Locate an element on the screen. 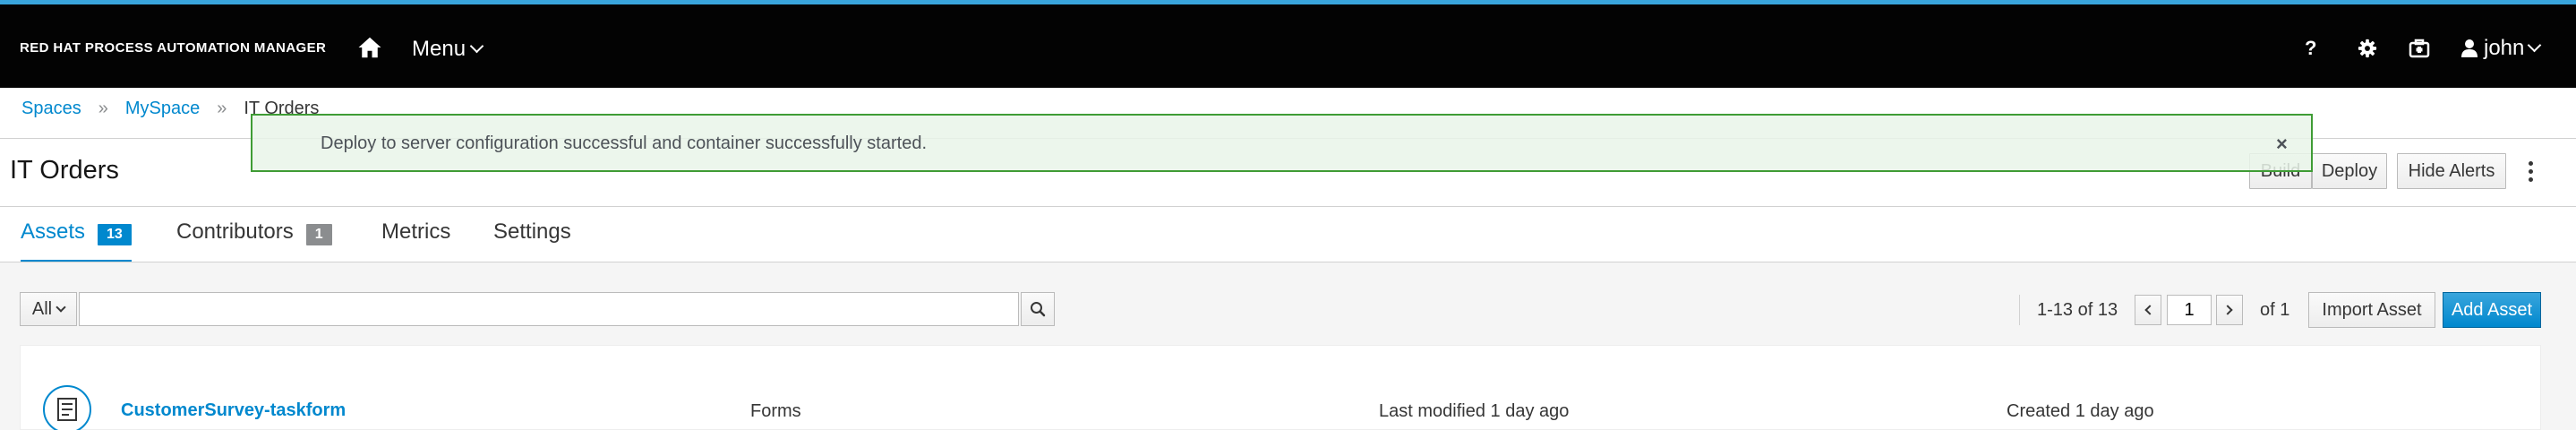  next-page-button is located at coordinates (2229, 310).